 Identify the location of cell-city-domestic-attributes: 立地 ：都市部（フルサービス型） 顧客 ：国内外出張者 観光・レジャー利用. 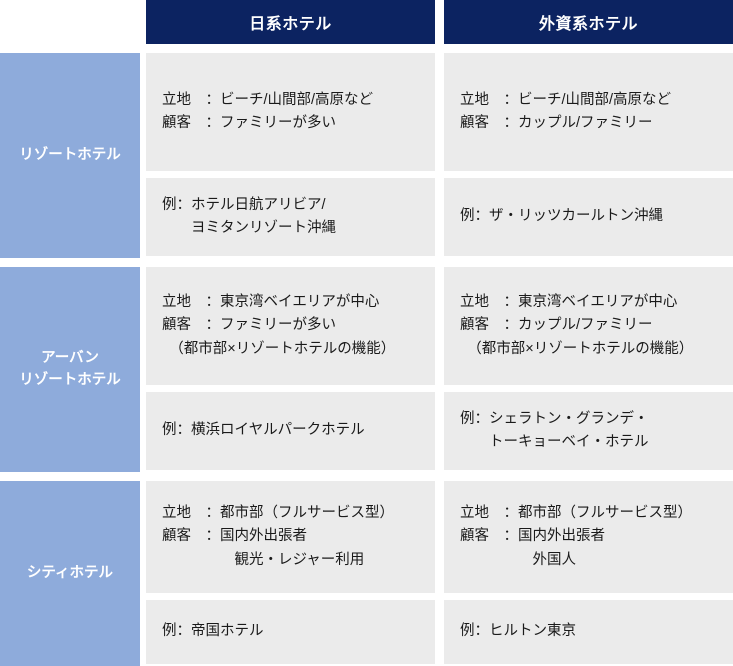
(290, 537).